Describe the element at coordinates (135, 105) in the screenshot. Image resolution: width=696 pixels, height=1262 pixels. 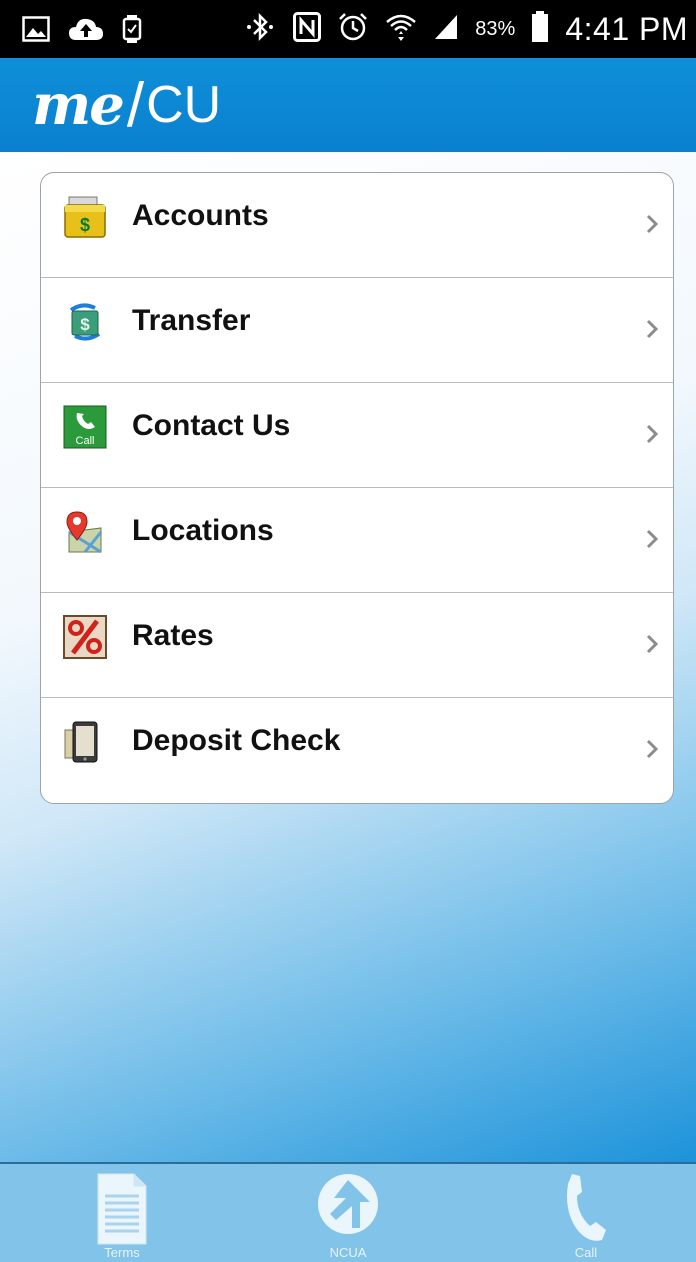
I see `logo-slash: /` at that location.